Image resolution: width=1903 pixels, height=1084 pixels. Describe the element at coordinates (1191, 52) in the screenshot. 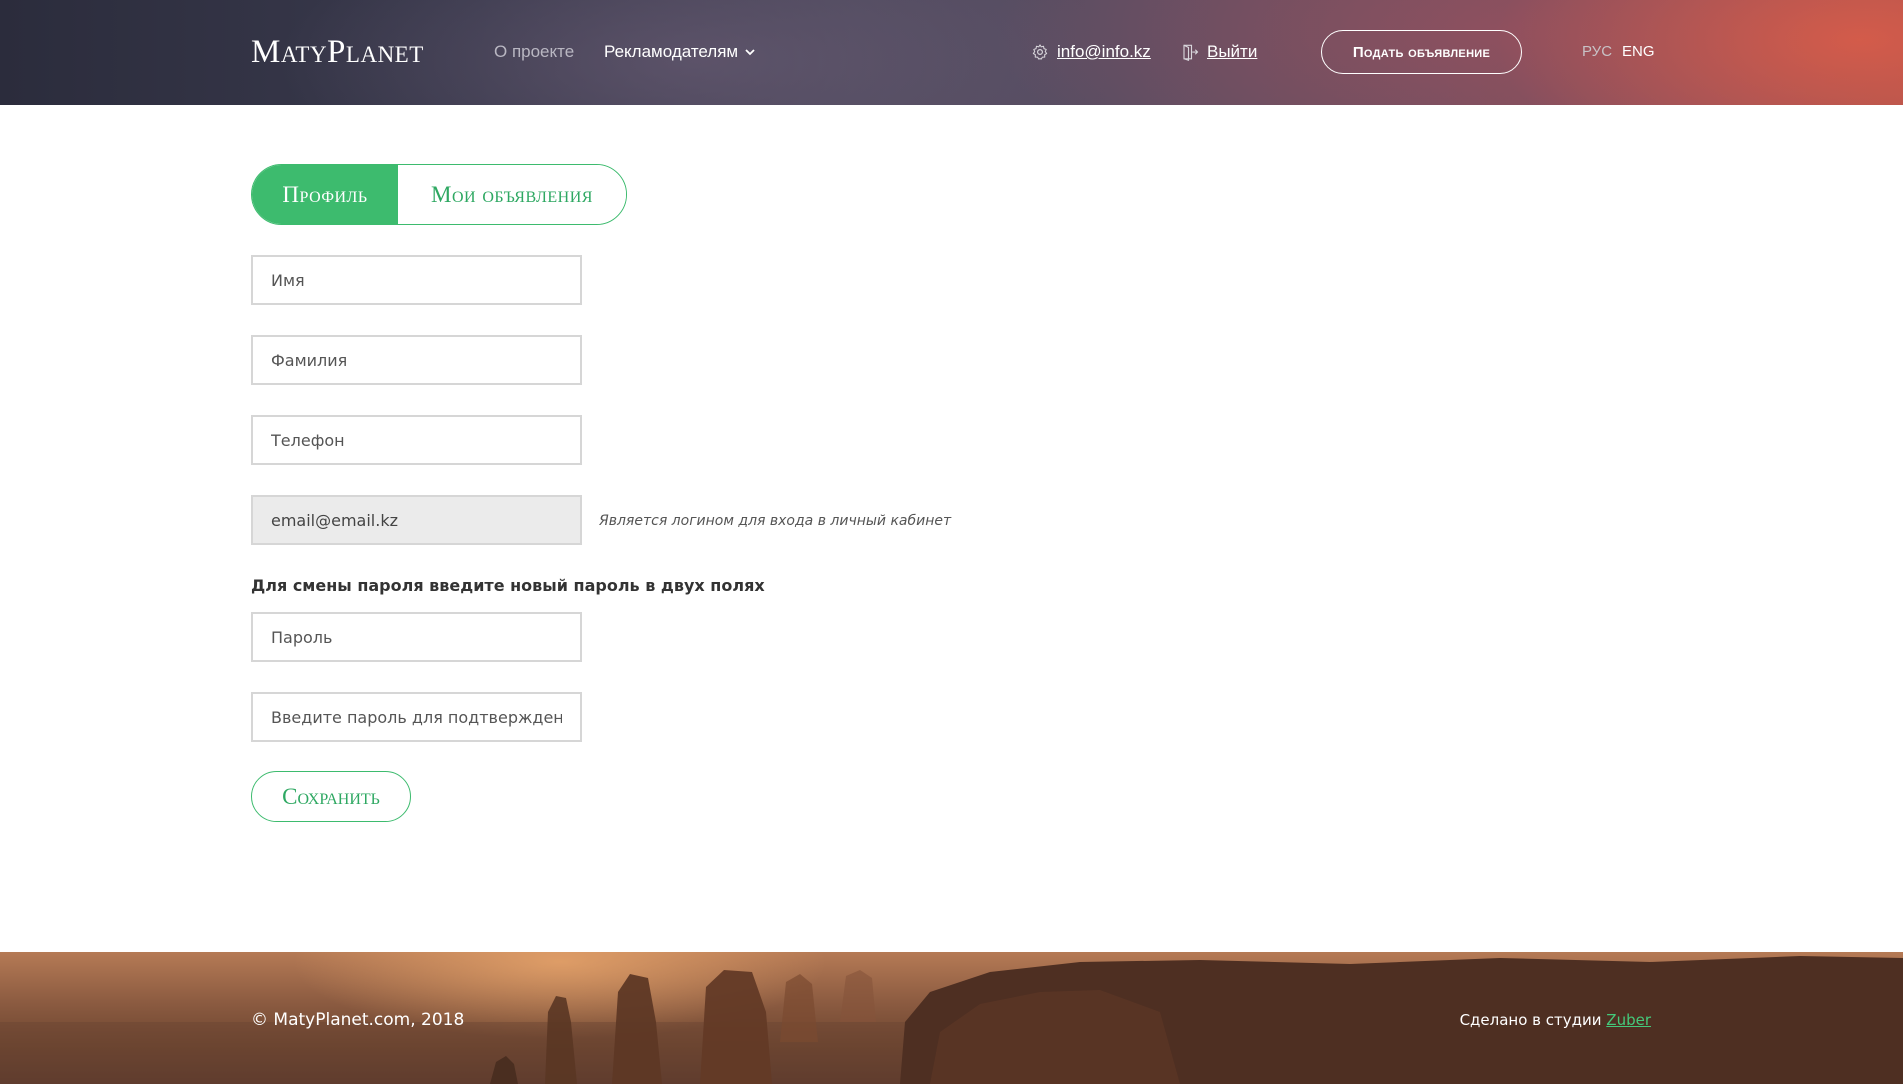

I see `logout-icon` at that location.